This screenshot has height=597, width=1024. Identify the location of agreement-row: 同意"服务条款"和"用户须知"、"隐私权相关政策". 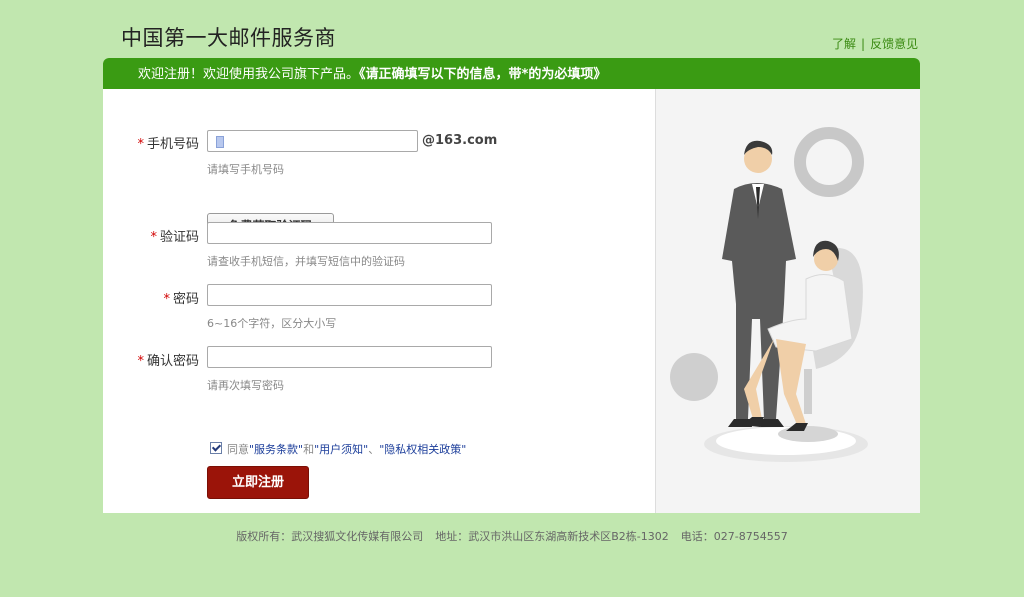
(338, 449).